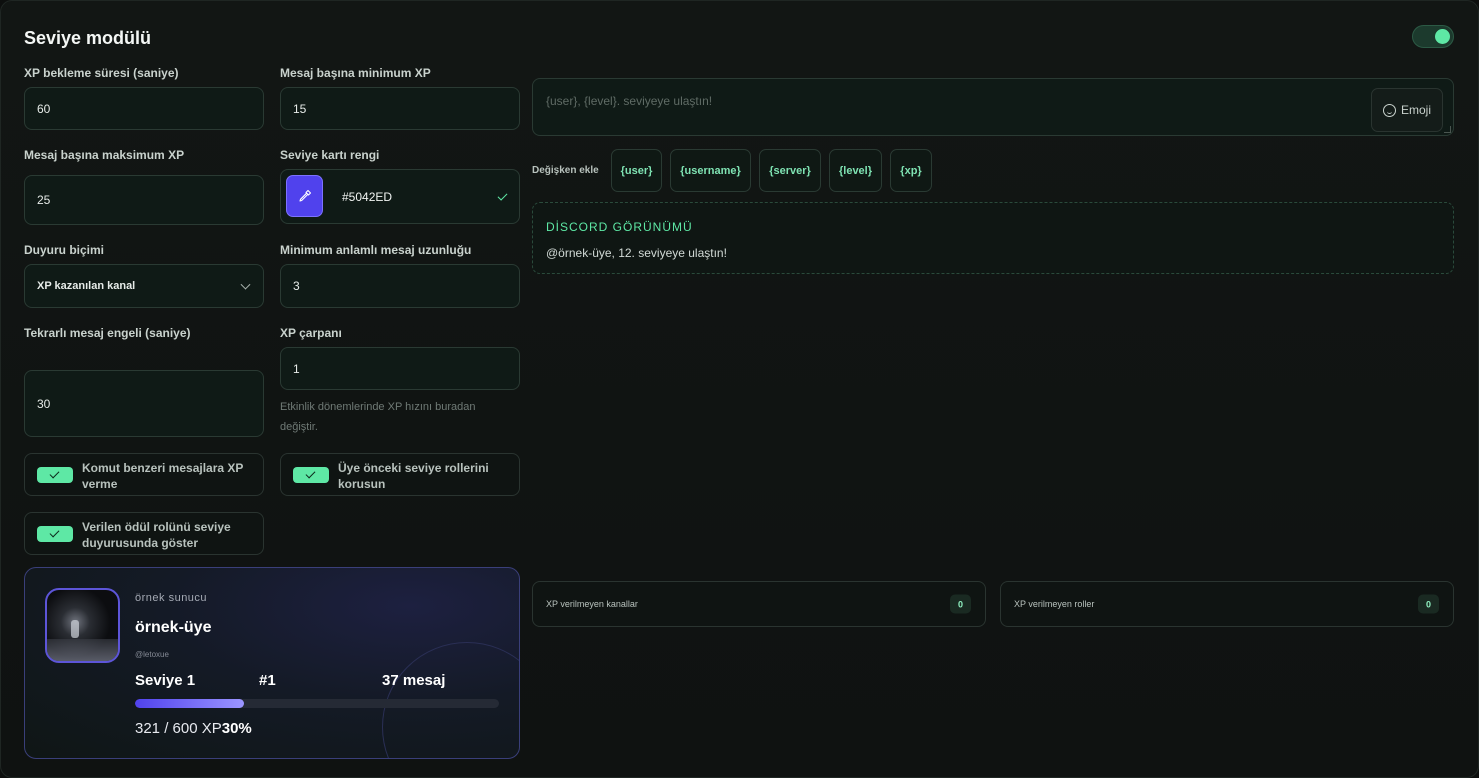 The height and width of the screenshot is (778, 1479). I want to click on cooldown-label: XP bekleme süresi (saniye), so click(101, 73).